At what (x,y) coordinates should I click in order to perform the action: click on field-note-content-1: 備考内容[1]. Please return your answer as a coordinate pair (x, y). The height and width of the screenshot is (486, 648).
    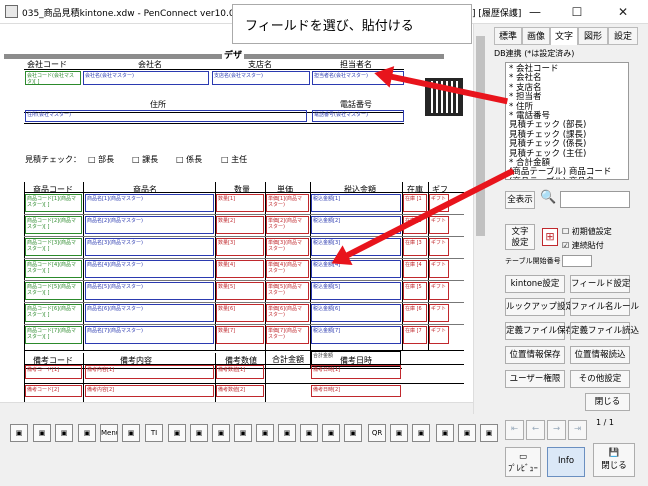
    Looking at the image, I should click on (149, 372).